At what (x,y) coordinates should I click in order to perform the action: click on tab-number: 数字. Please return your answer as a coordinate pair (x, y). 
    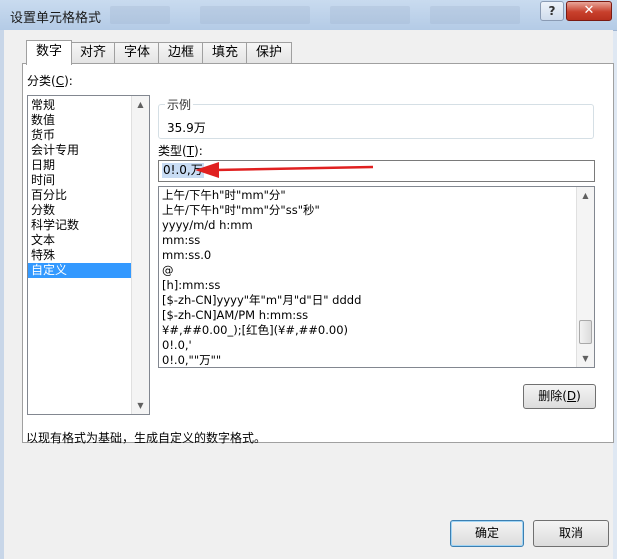
    Looking at the image, I should click on (49, 52).